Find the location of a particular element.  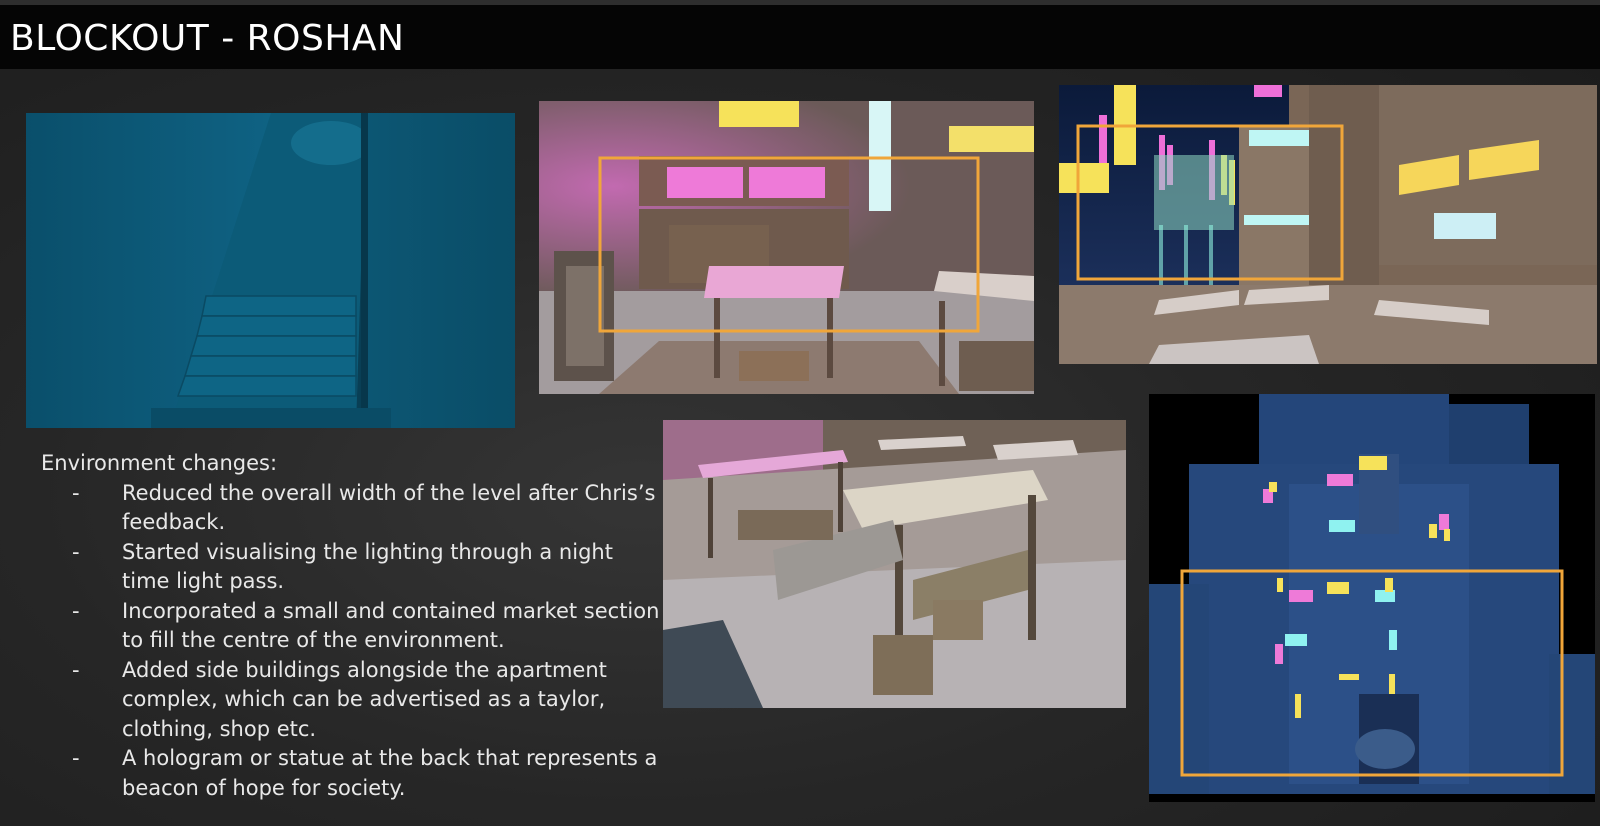

slide-title: BLOCKOUT - ROSHAN is located at coordinates (207, 38).